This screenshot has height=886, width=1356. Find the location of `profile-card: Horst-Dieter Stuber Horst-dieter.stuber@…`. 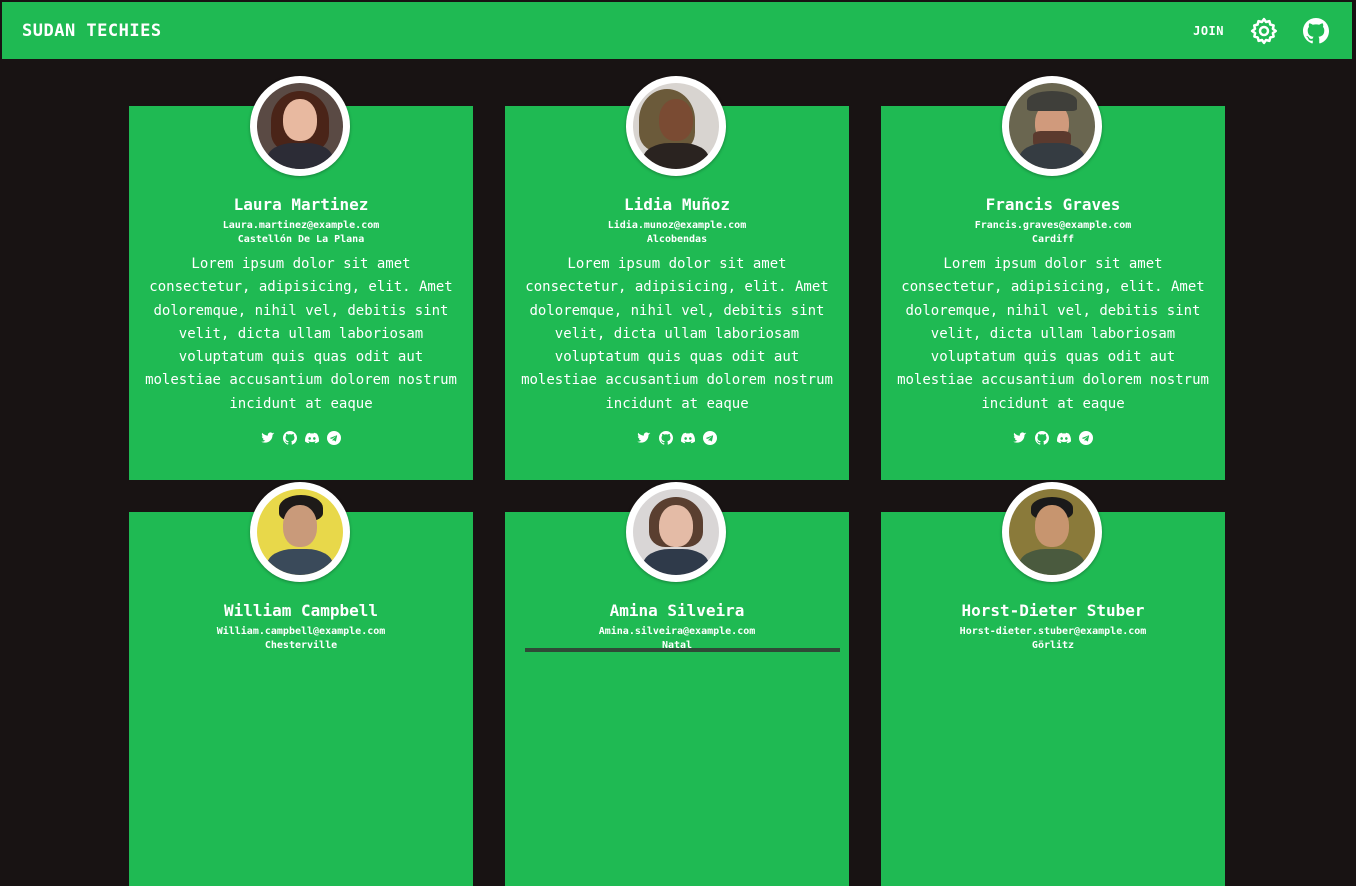

profile-card: Horst-Dieter Stuber Horst-dieter.stuber@… is located at coordinates (1053, 684).